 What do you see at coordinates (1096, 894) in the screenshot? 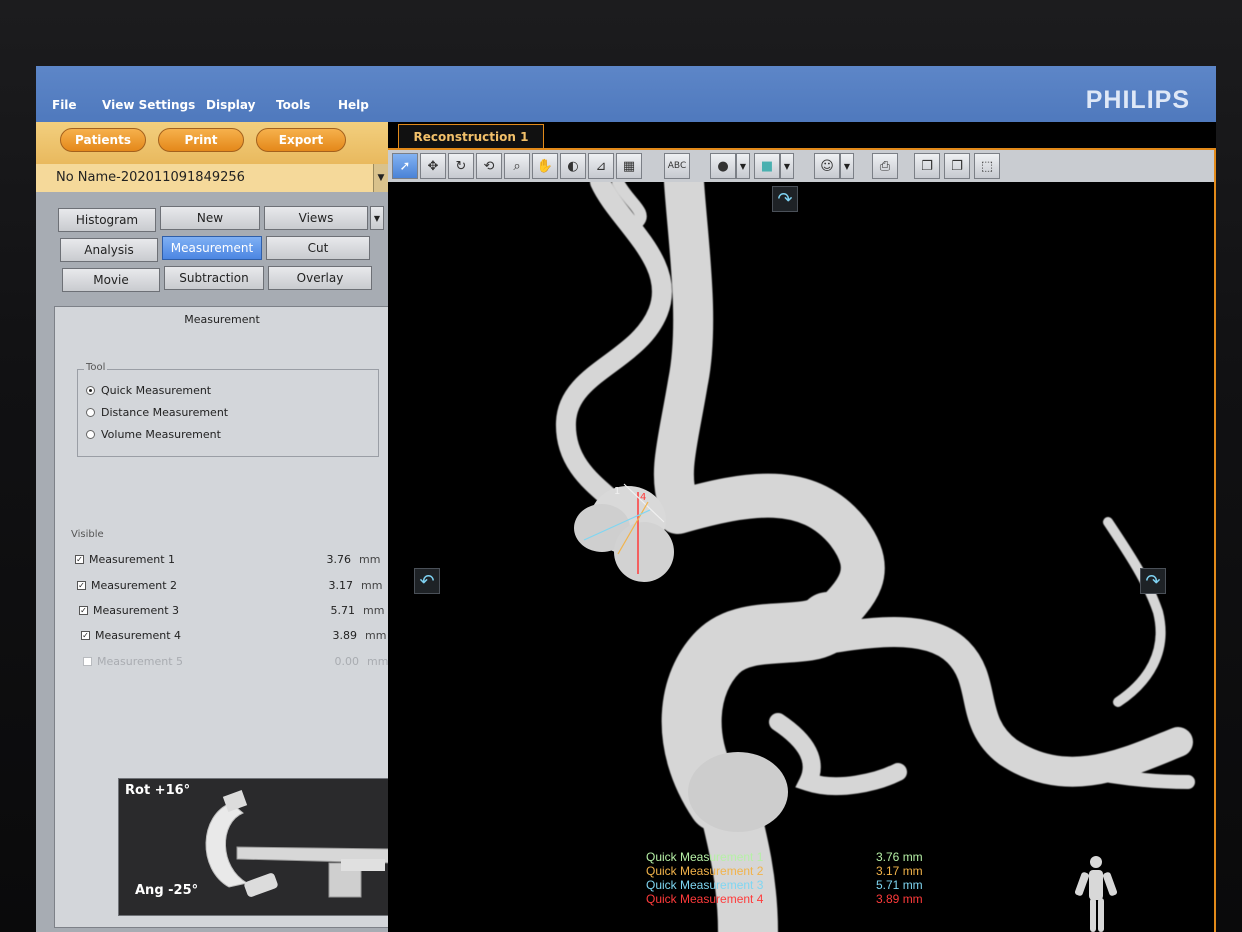
I see `human-orientation-icon` at bounding box center [1096, 894].